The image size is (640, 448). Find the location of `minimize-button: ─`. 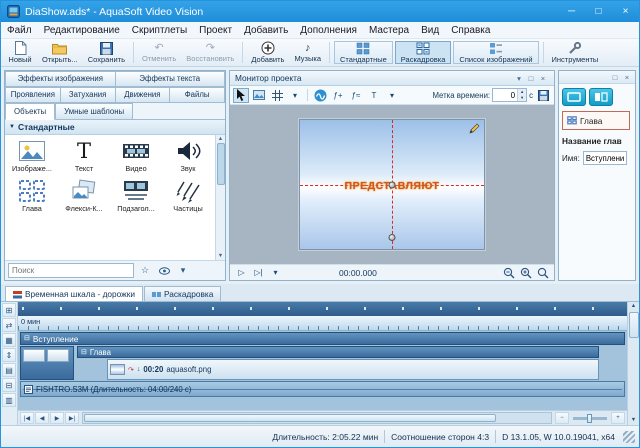

minimize-button: ─ is located at coordinates (571, 11).